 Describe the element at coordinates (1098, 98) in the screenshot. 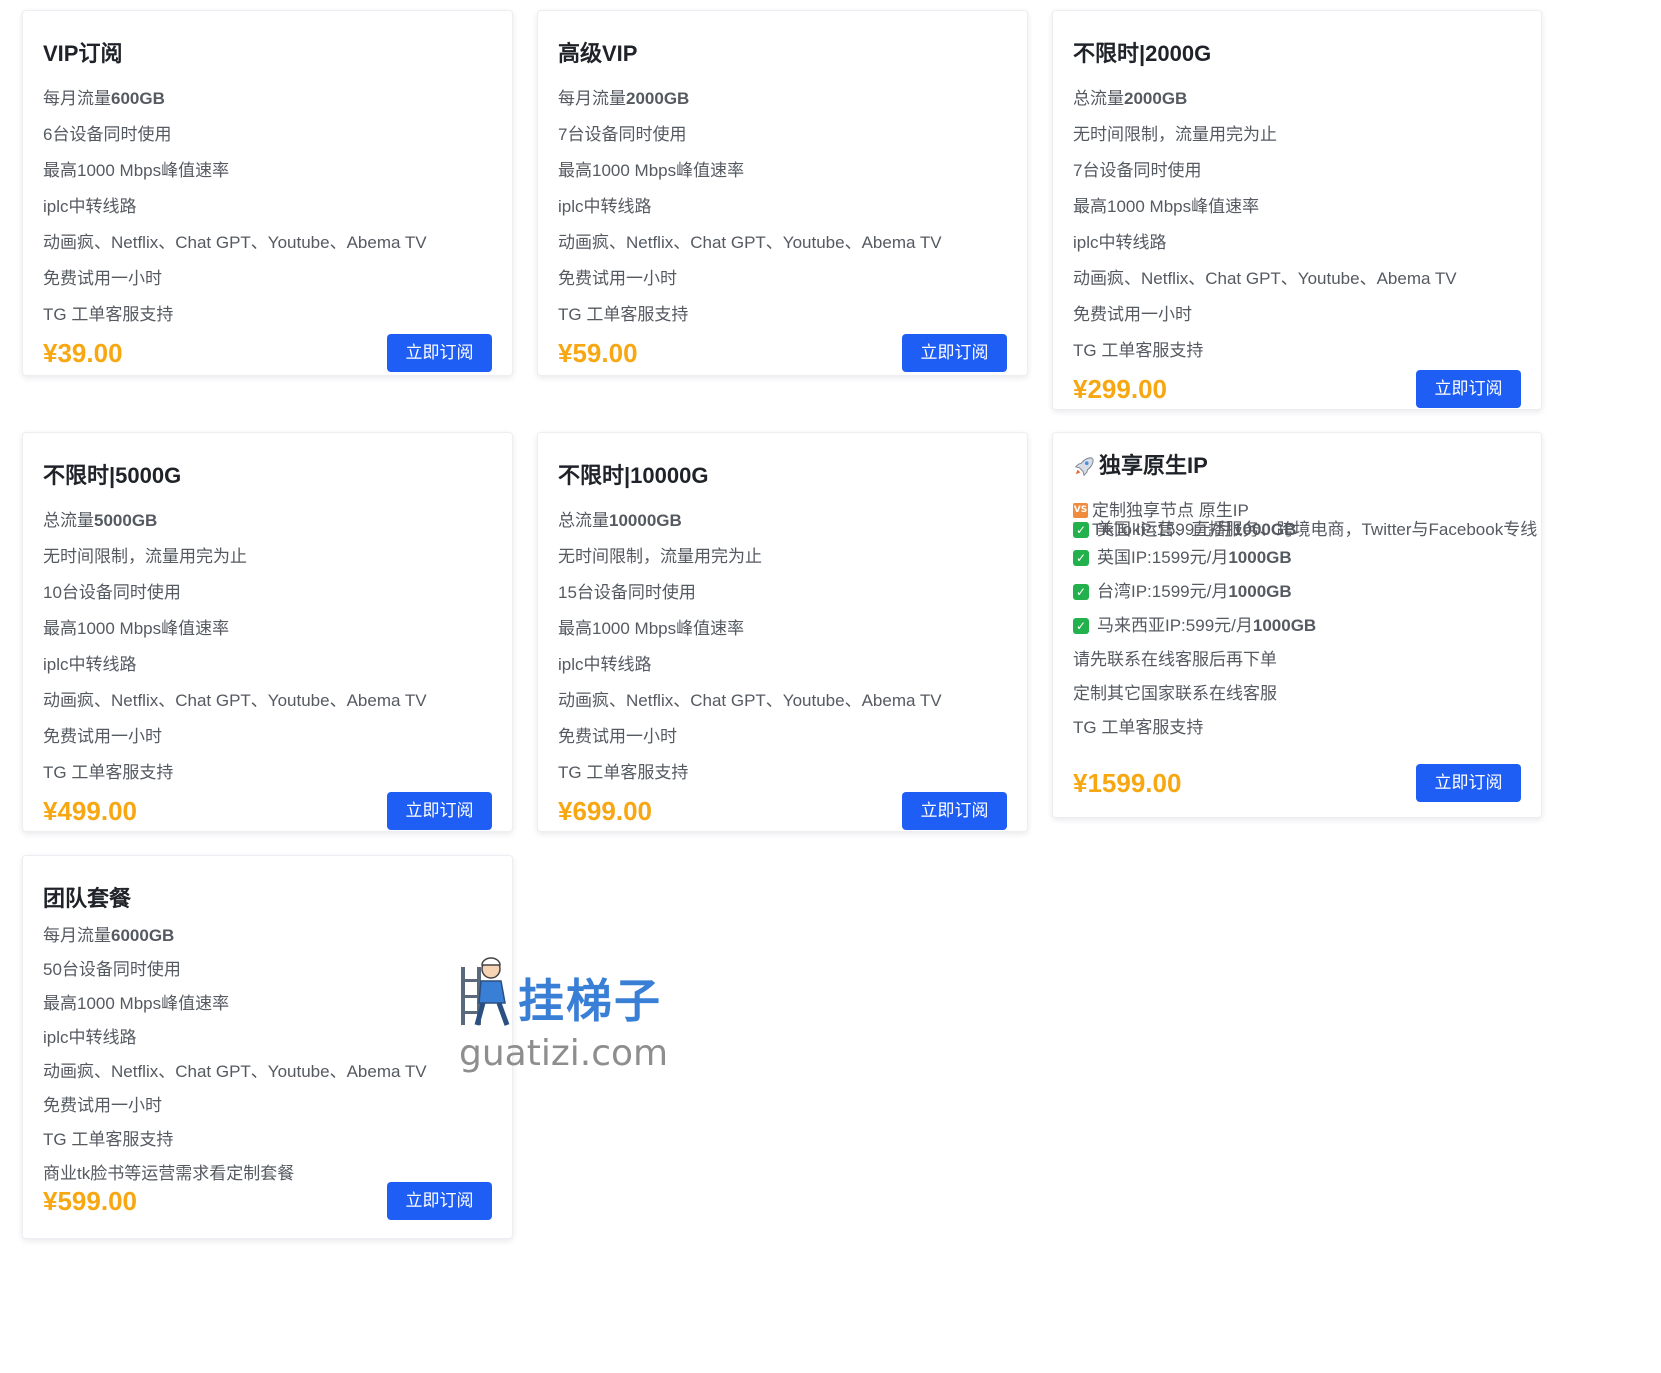

I see `feature-text: 总流量` at that location.